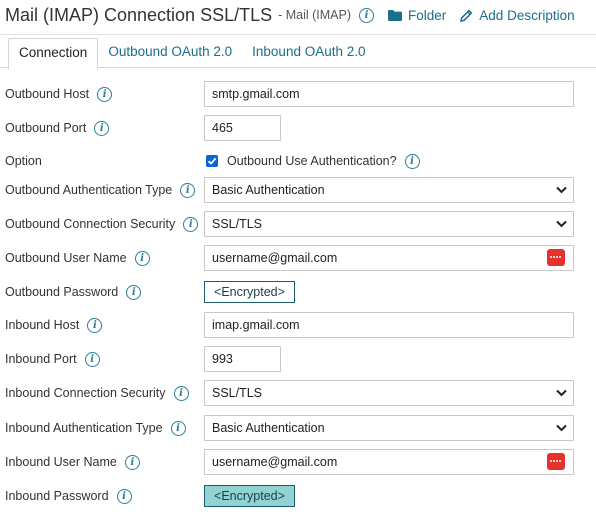  Describe the element at coordinates (299, 359) in the screenshot. I see `inbound-port-row: Inbound Port i 993` at that location.